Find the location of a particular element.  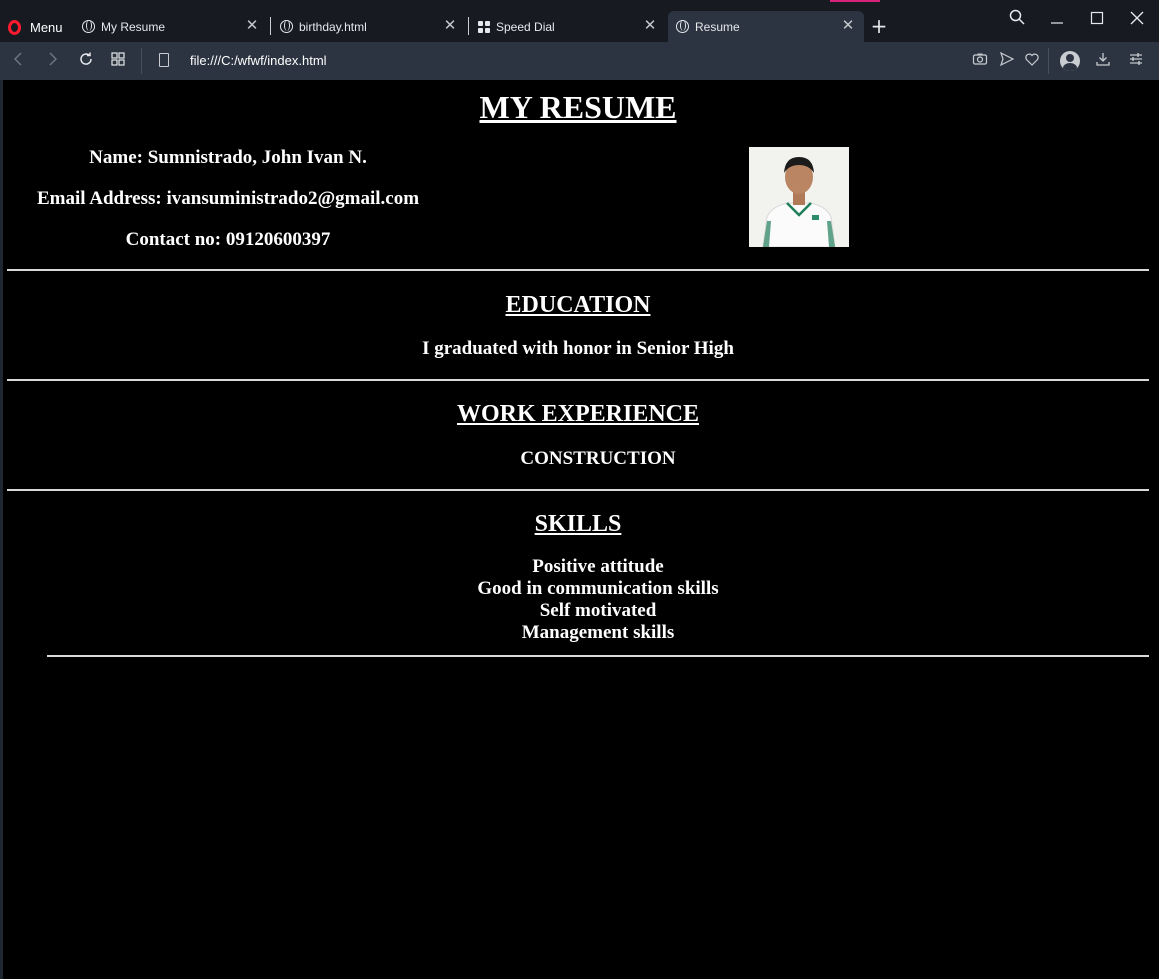

skill-item: Positive attitude is located at coordinates (598, 566).